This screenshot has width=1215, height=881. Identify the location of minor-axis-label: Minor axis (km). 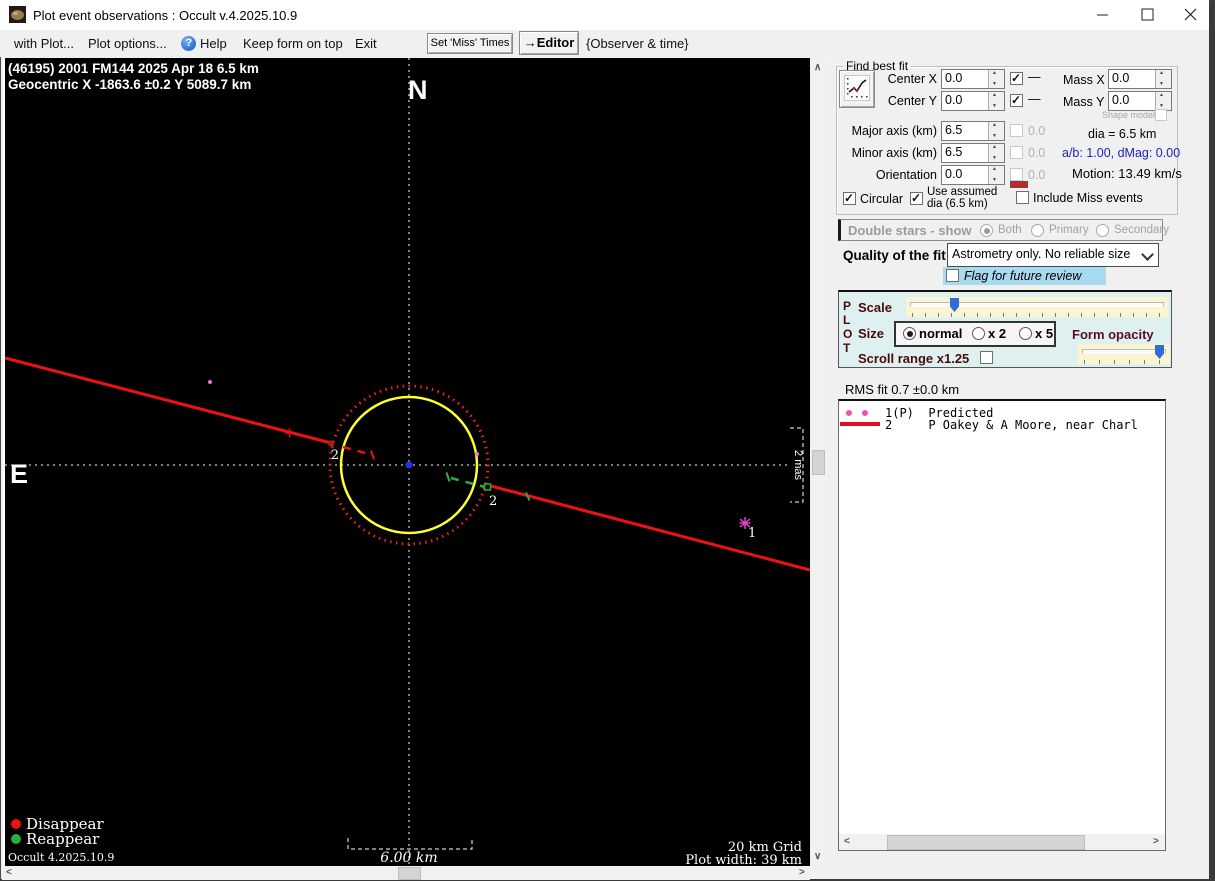
(894, 153).